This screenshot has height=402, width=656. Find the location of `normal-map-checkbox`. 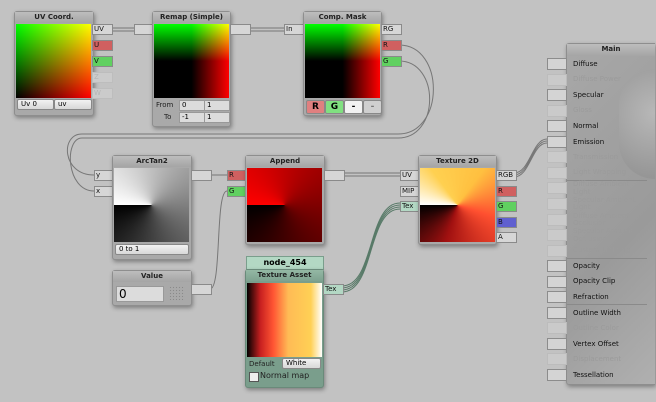

normal-map-checkbox is located at coordinates (254, 377).